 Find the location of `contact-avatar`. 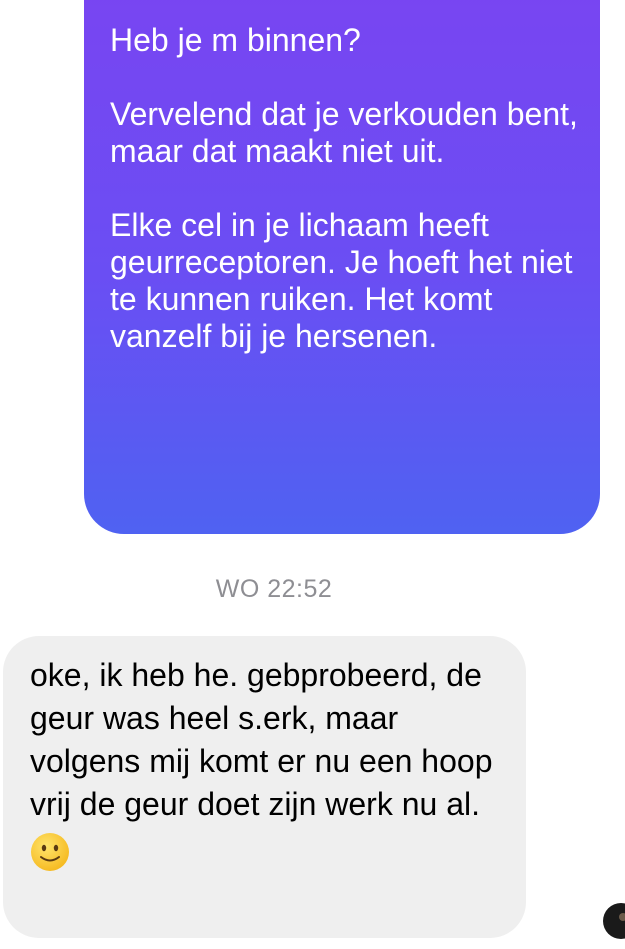

contact-avatar is located at coordinates (614, 921).